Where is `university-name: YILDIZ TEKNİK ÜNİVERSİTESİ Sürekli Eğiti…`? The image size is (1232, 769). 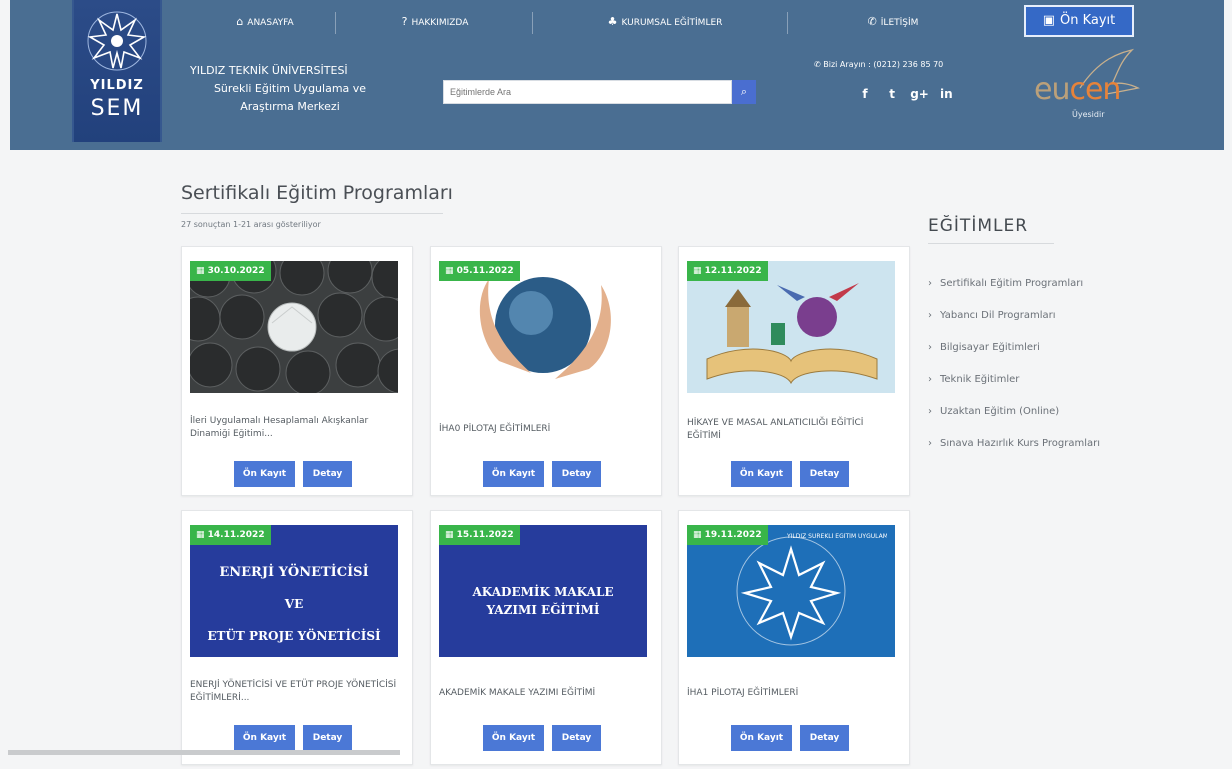 university-name: YILDIZ TEKNİK ÜNİVERSİTESİ Sürekli Eğiti… is located at coordinates (290, 89).